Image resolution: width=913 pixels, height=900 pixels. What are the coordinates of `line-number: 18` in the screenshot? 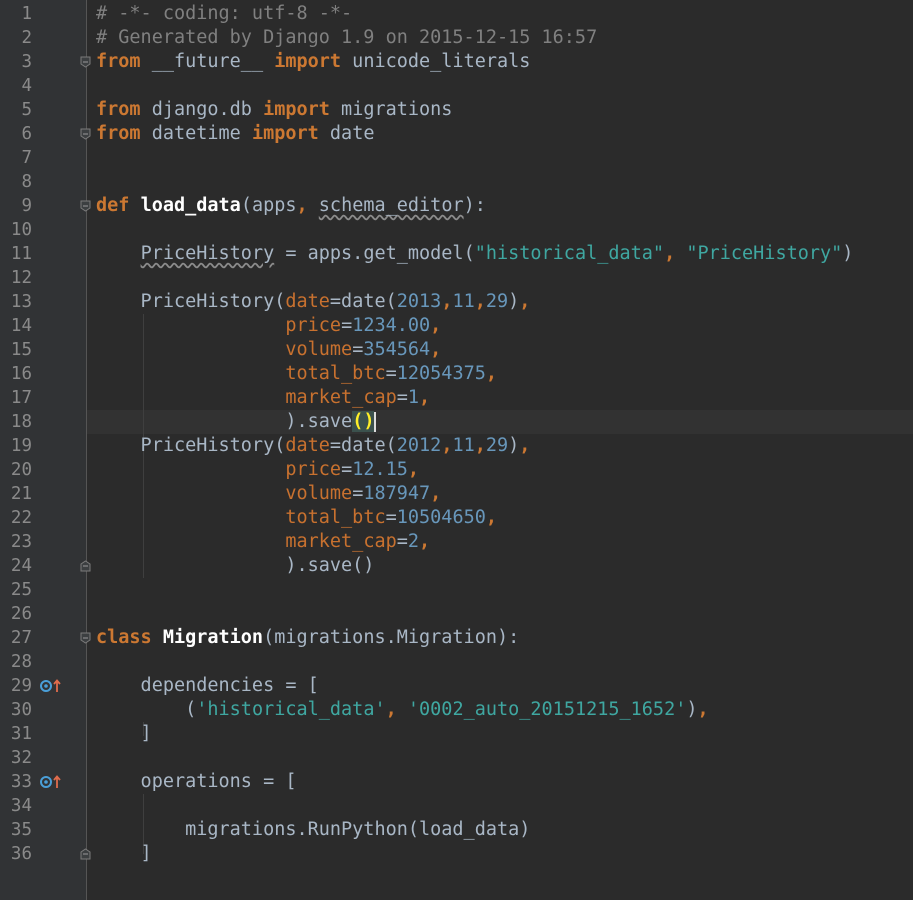 It's located at (21, 422).